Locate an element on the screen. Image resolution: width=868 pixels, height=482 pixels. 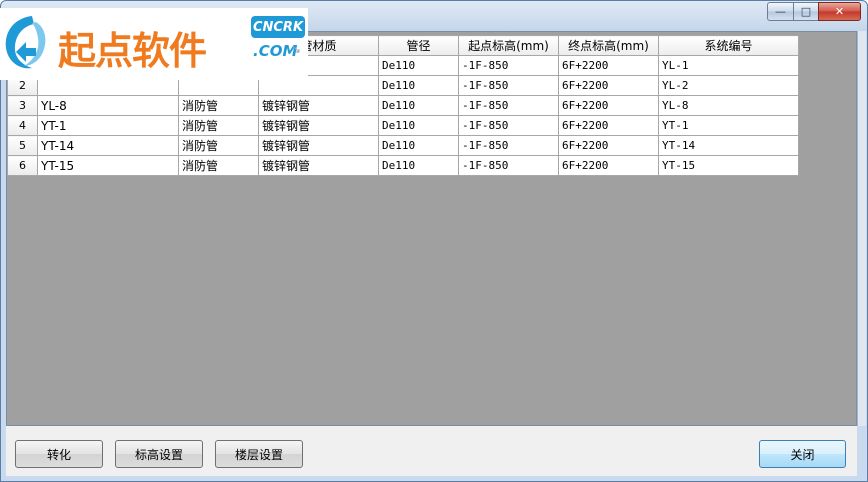
minimize-button: — is located at coordinates (780, 11).